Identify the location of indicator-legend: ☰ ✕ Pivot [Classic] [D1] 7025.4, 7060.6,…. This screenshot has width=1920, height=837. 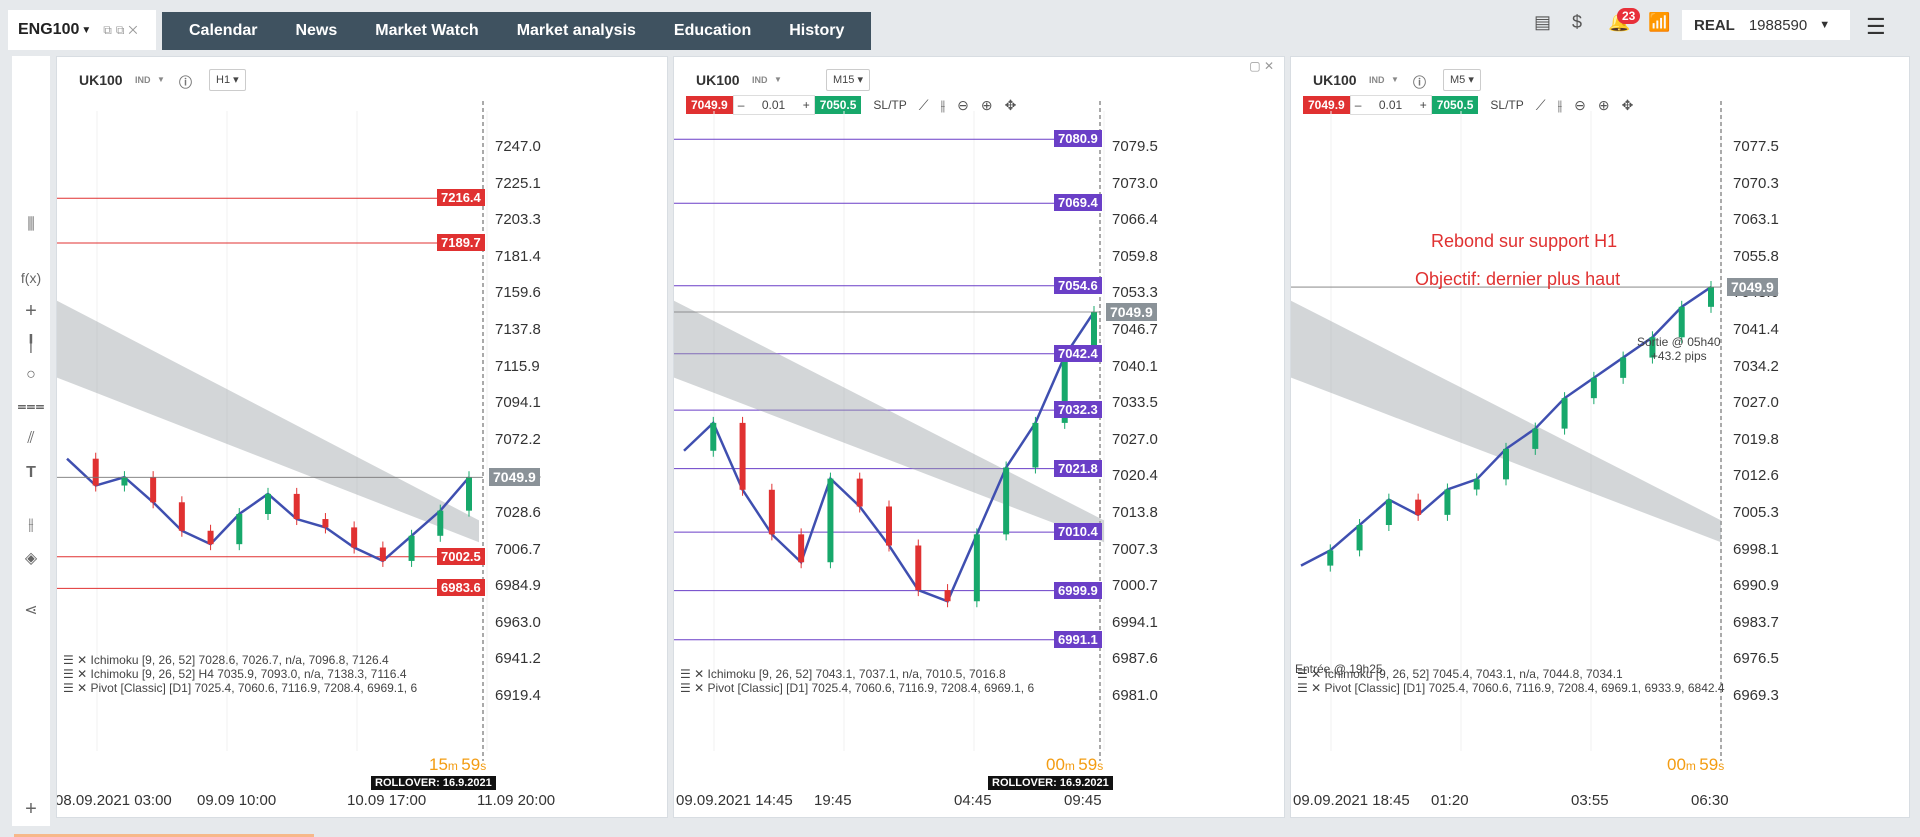
(1511, 688).